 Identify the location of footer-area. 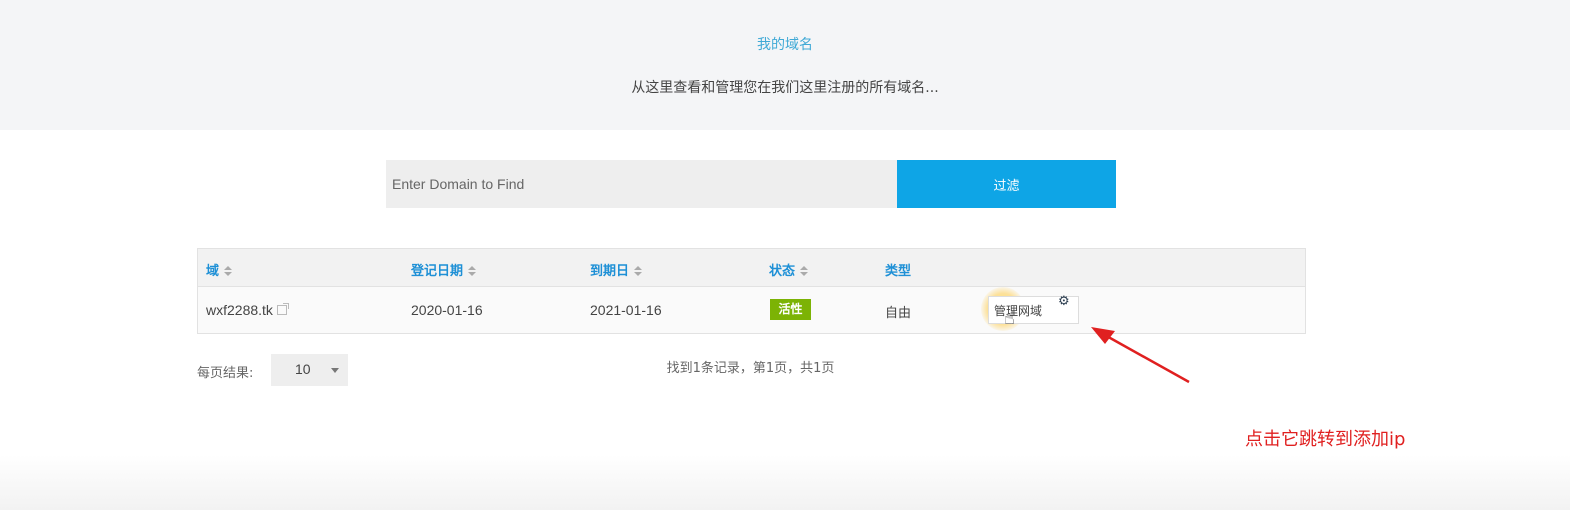
(785, 482).